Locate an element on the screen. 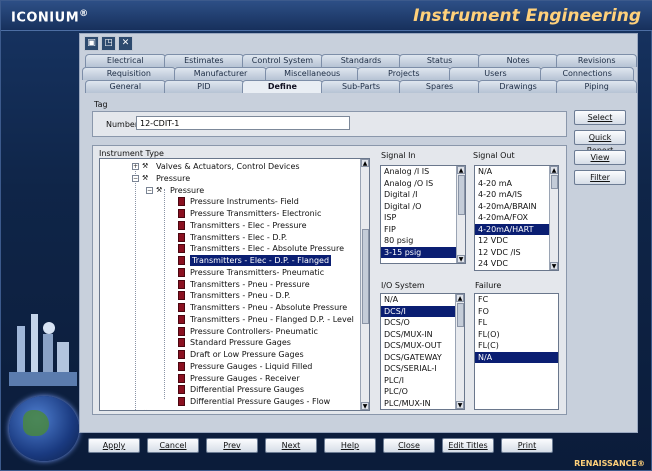 Image resolution: width=652 pixels, height=471 pixels. tree-node: Differential Pressure Gauges - Flow is located at coordinates (260, 401).